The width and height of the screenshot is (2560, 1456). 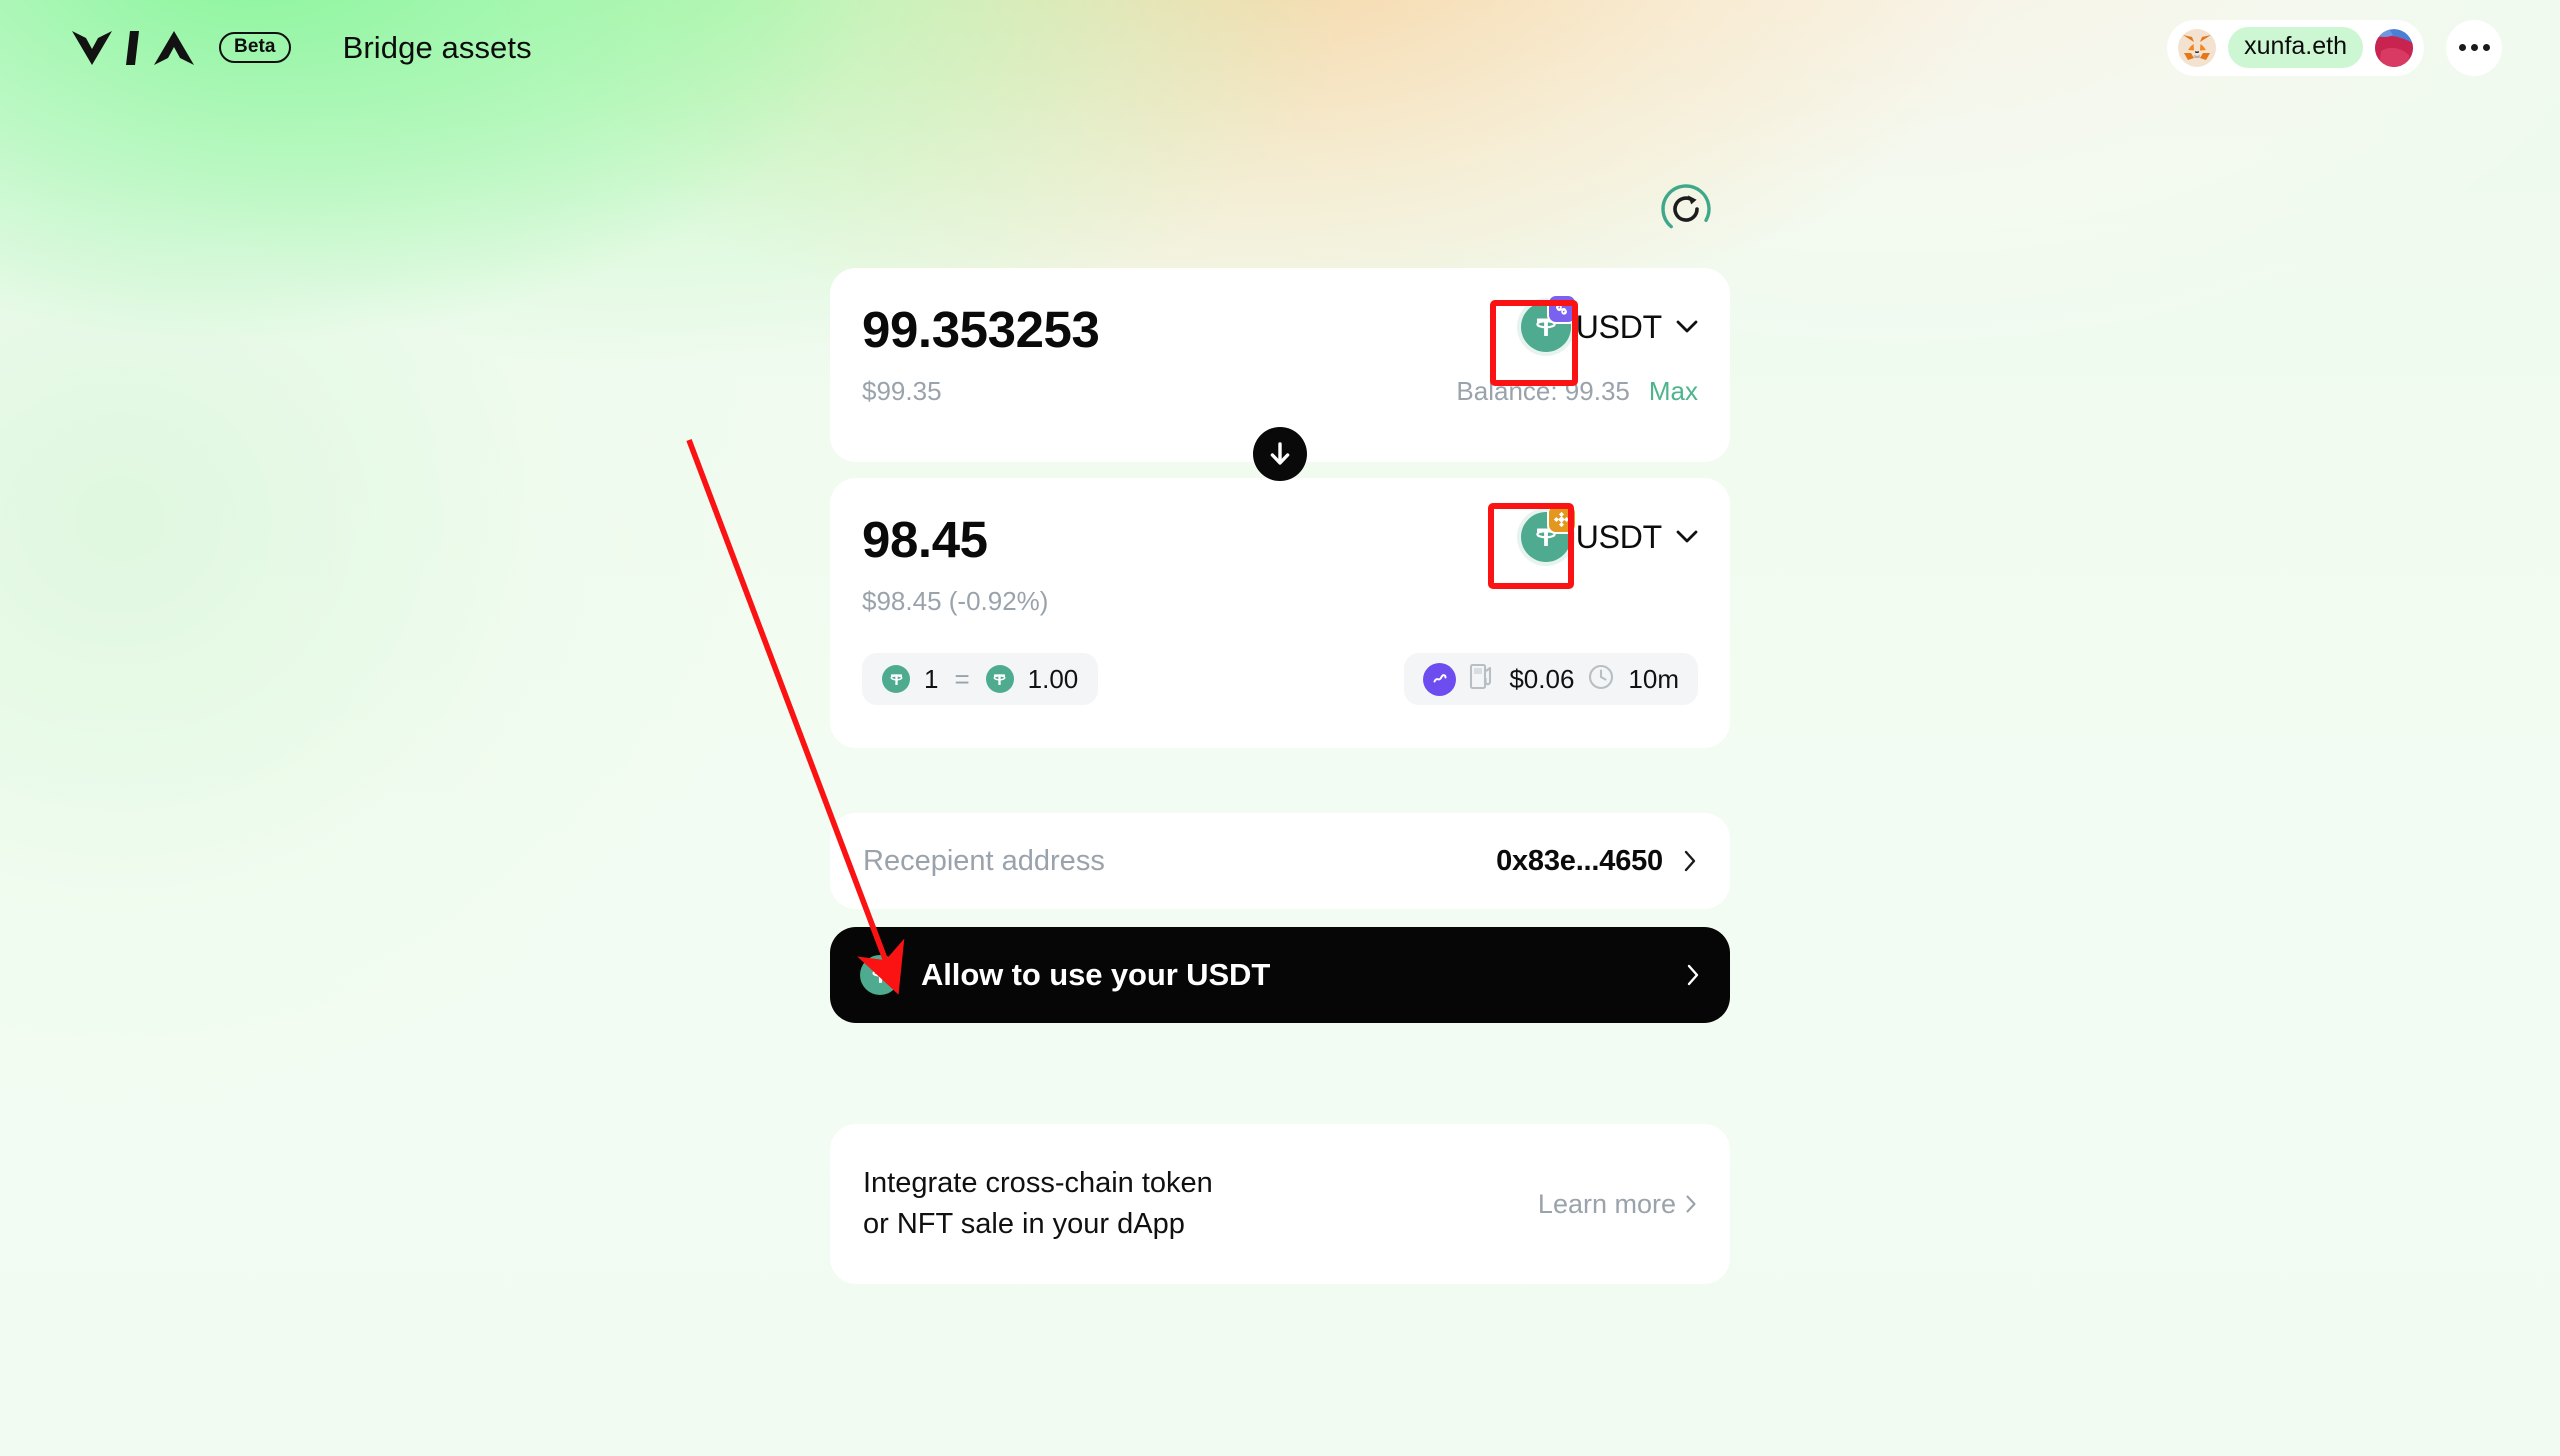 What do you see at coordinates (2394, 47) in the screenshot?
I see `avatar` at bounding box center [2394, 47].